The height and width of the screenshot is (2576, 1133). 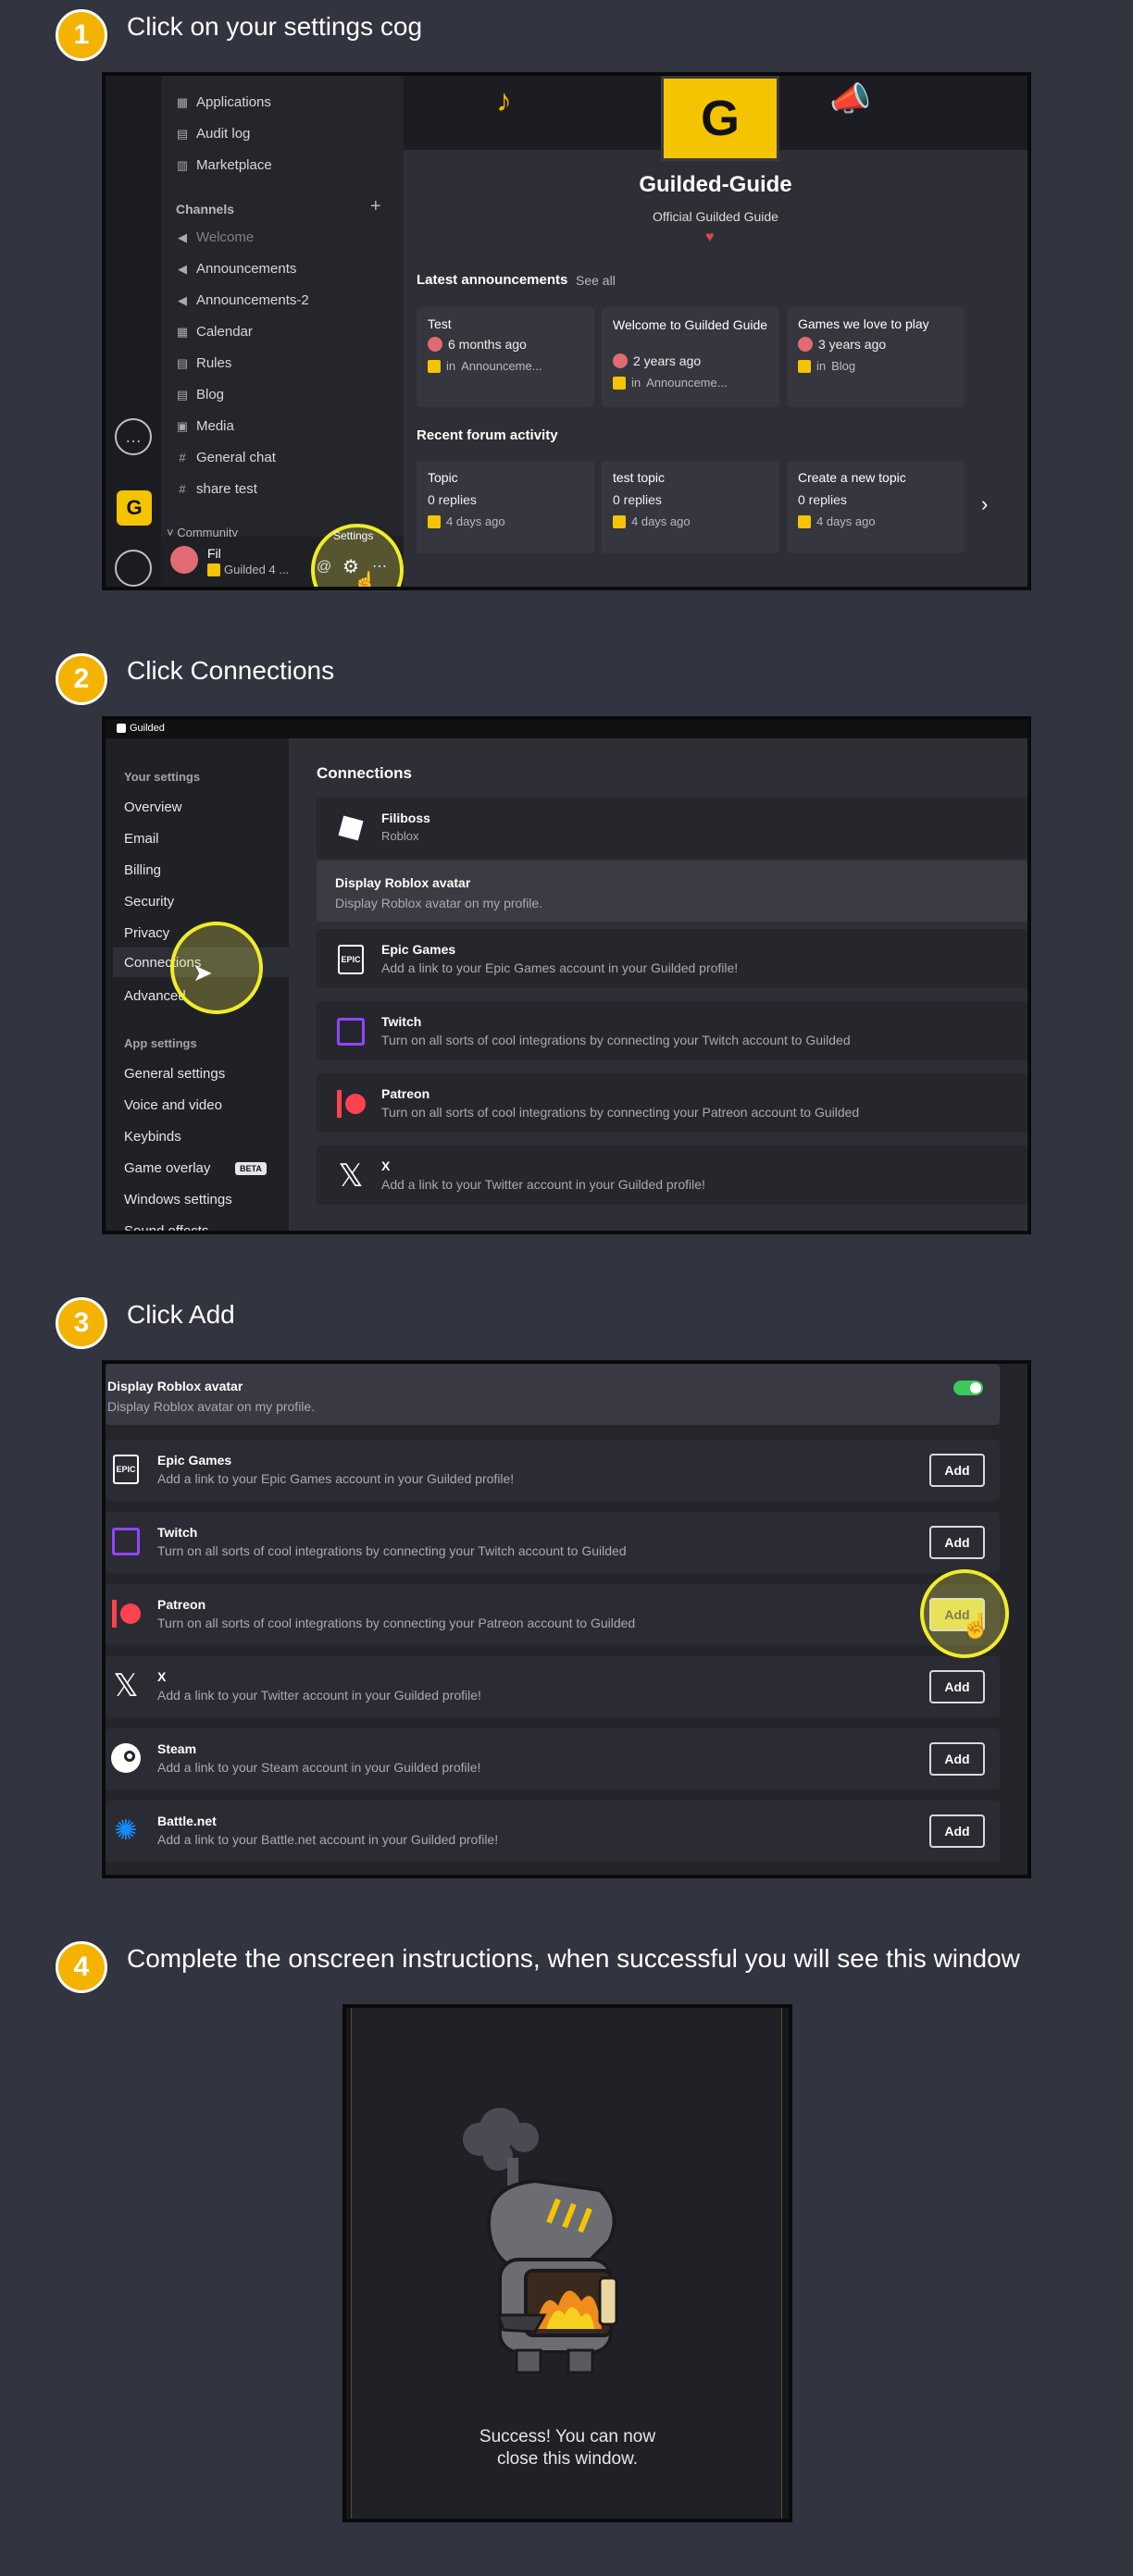 What do you see at coordinates (166, 1227) in the screenshot?
I see `nav-sound-effects: Sound effects` at bounding box center [166, 1227].